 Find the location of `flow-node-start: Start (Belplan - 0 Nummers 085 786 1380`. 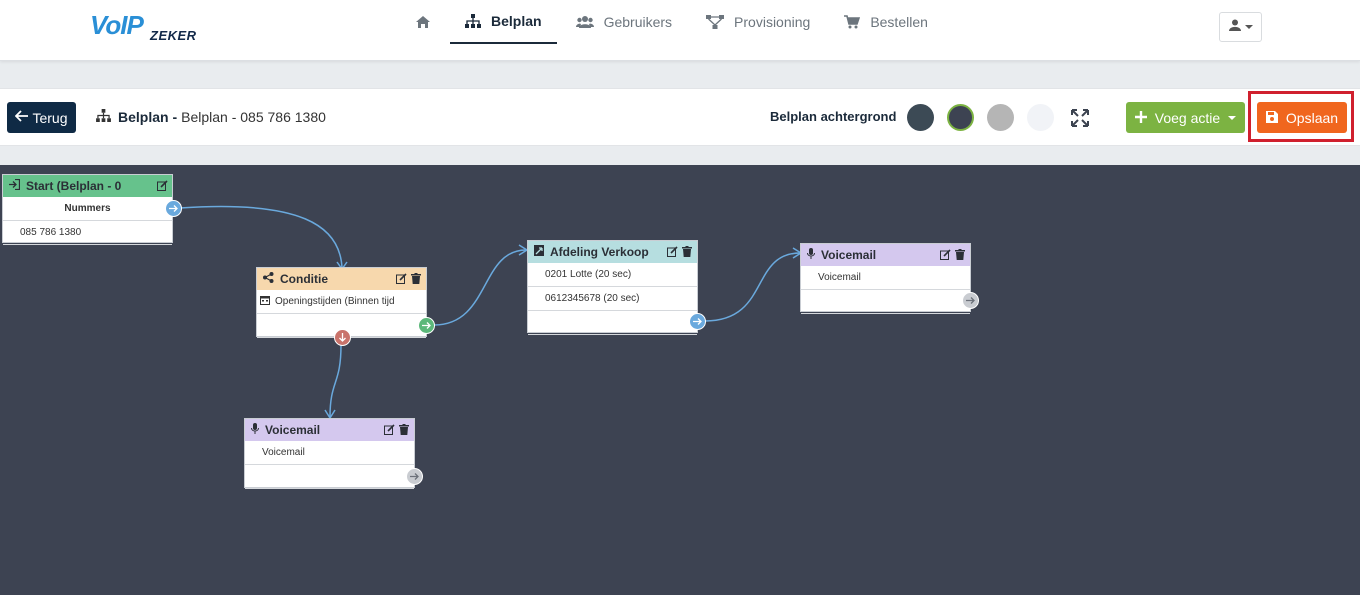

flow-node-start: Start (Belplan - 0 Nummers 085 786 1380 is located at coordinates (92, 209).